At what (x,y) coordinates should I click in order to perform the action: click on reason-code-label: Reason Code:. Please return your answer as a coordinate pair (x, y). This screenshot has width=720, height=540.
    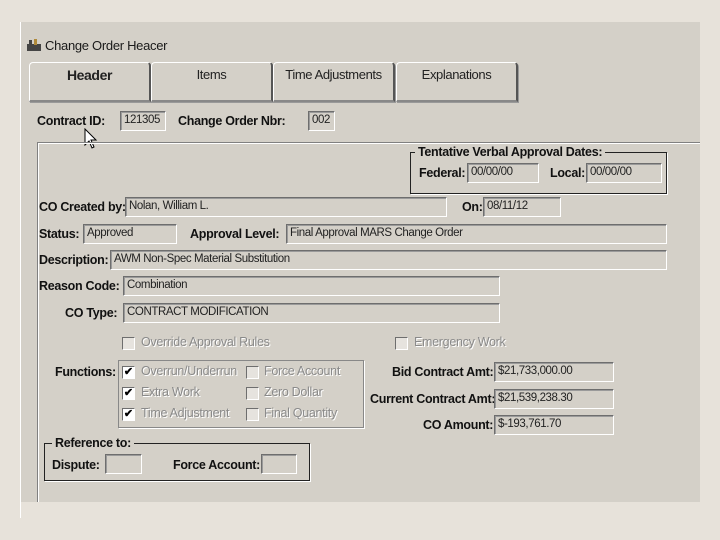
    Looking at the image, I should click on (79, 286).